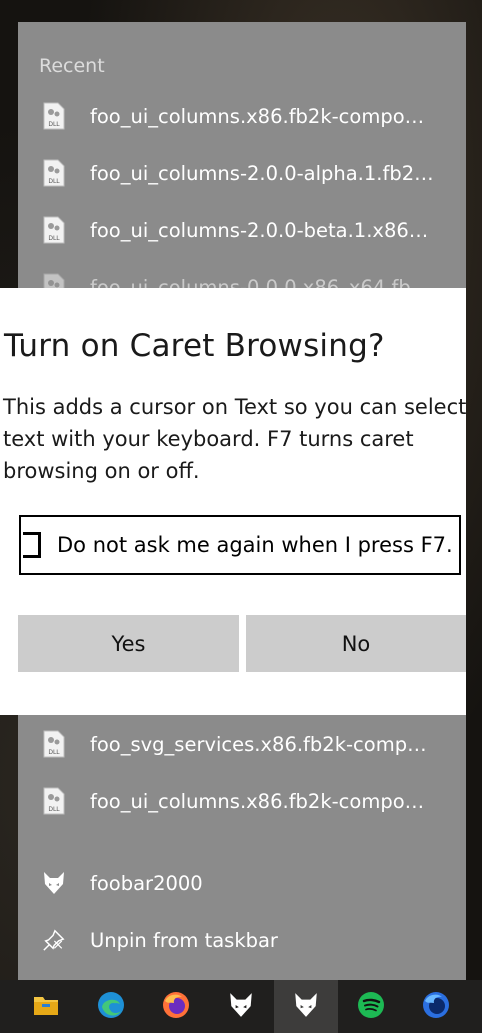 Image resolution: width=482 pixels, height=1033 pixels. I want to click on edge-icon, so click(111, 1007).